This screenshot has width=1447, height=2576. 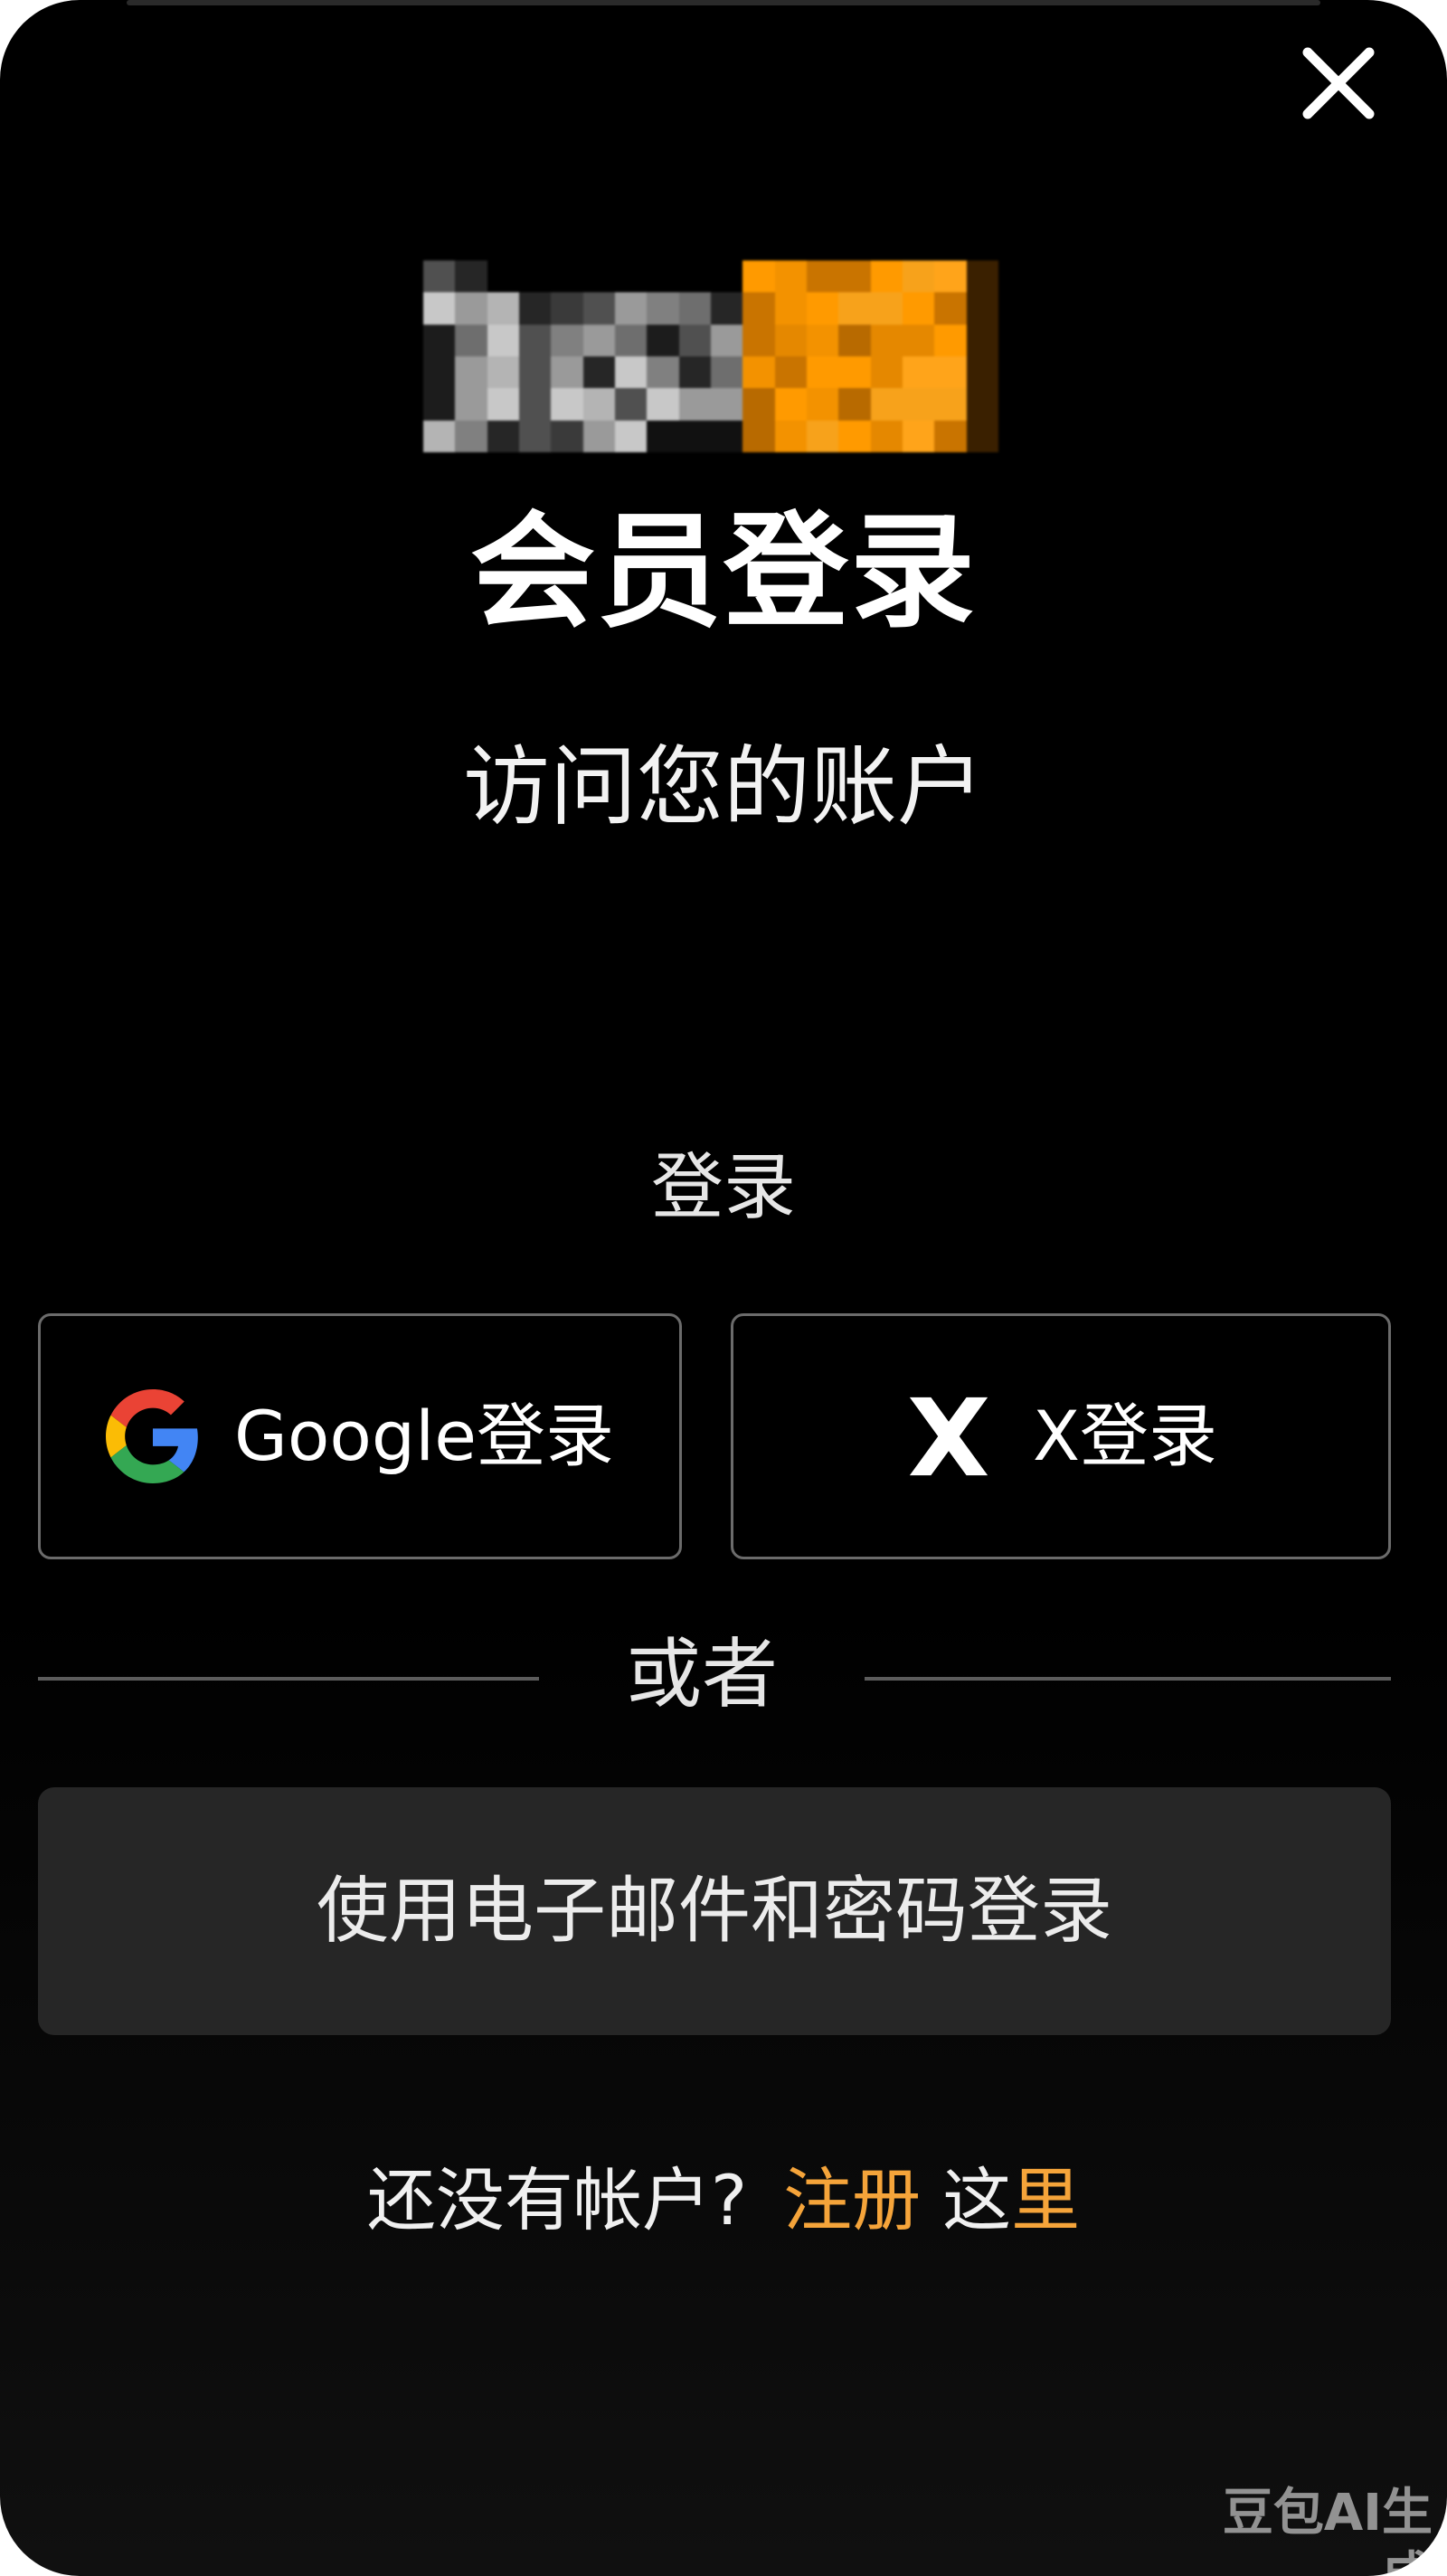 I want to click on x-login-button: X登录, so click(x=1061, y=1436).